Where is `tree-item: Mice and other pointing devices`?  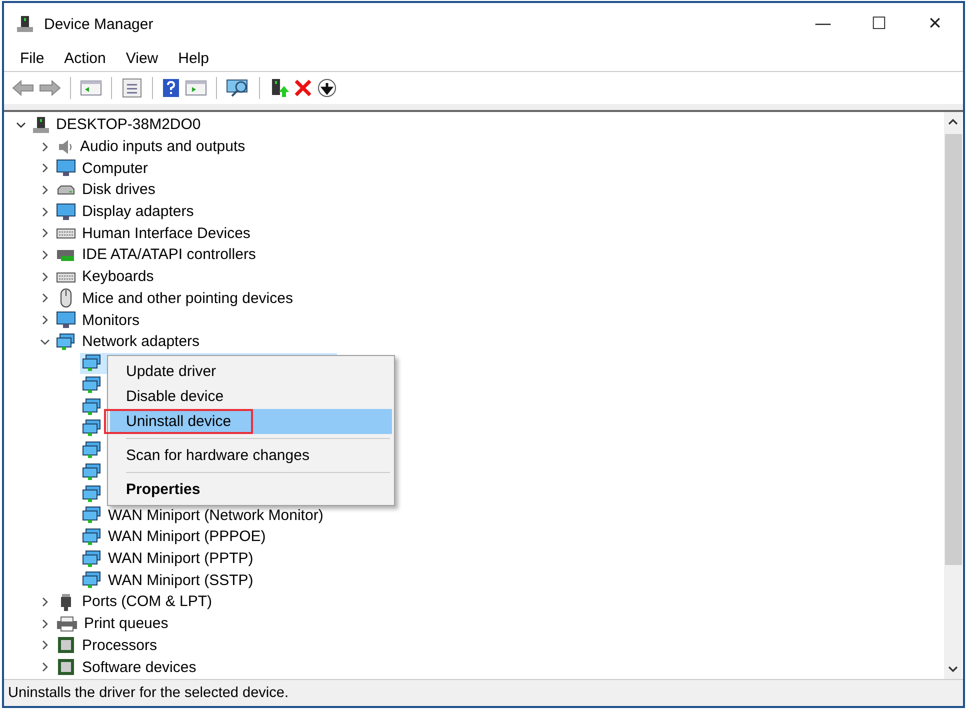 tree-item: Mice and other pointing devices is located at coordinates (187, 298).